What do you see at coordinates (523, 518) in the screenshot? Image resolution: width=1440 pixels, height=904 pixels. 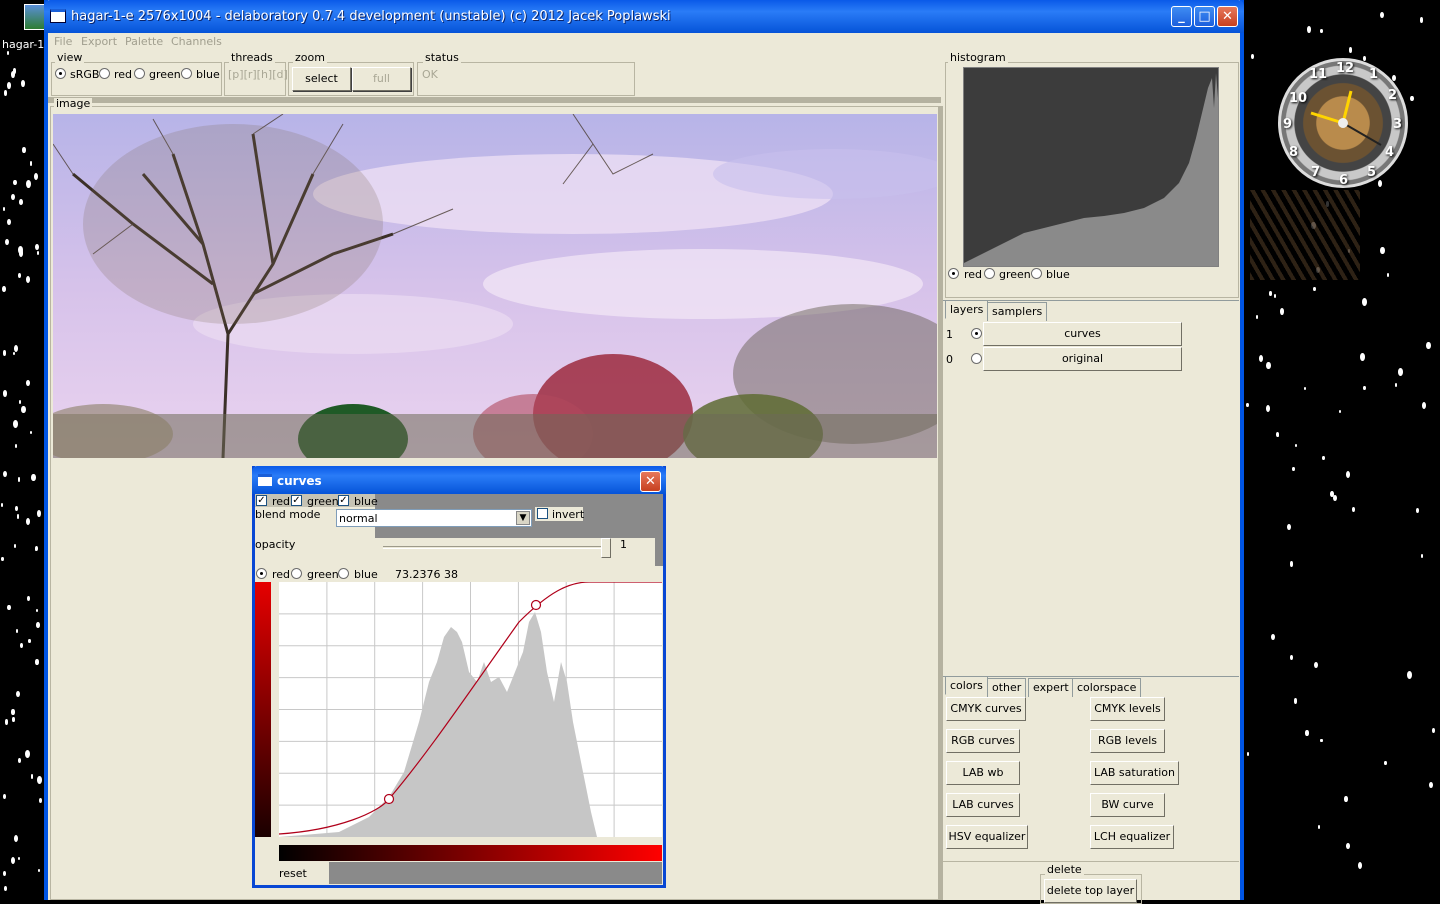 I see `chevron-down-icon: ▼` at bounding box center [523, 518].